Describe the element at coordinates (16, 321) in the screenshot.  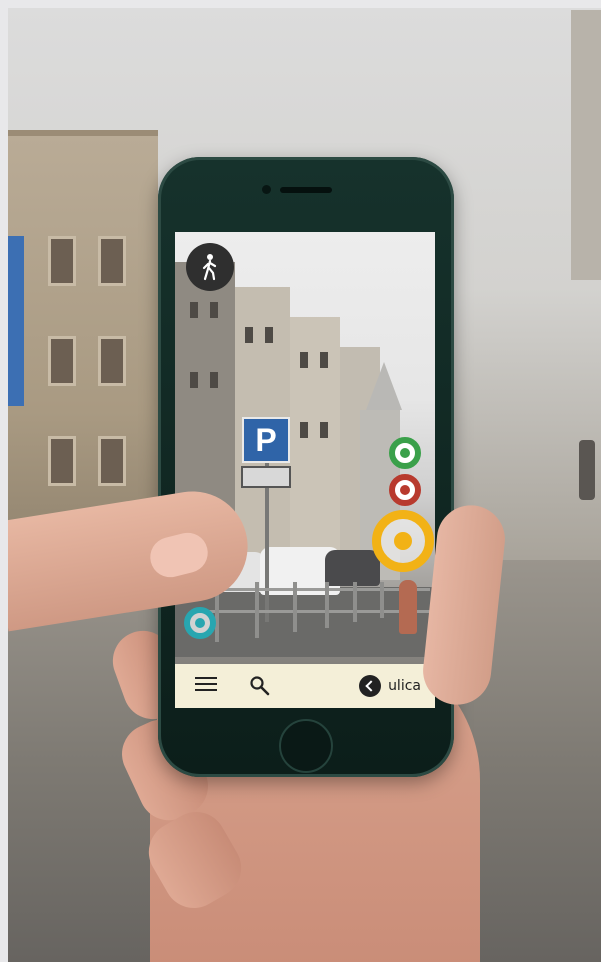
I see `background-blue-sign` at that location.